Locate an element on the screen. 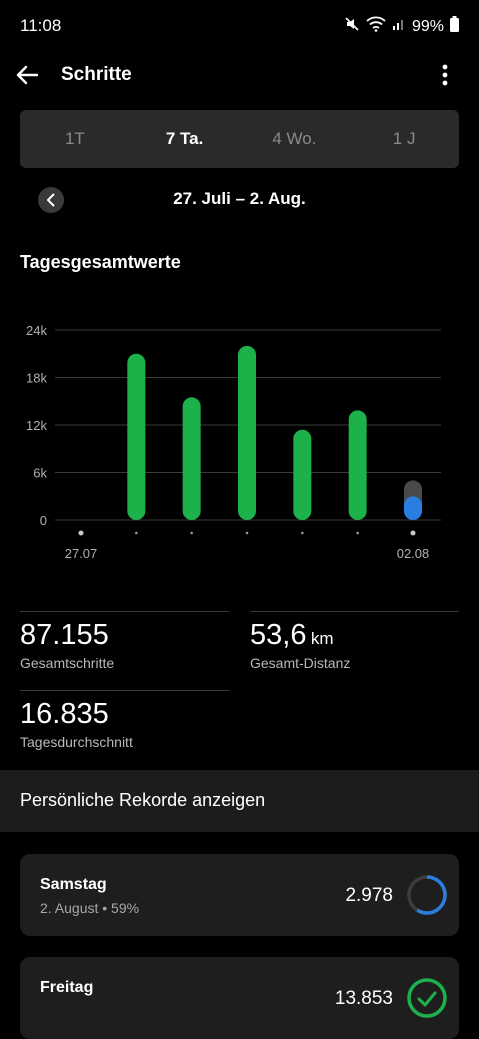 Image resolution: width=479 pixels, height=1039 pixels. date-range: 27. Juli – 2. Aug. is located at coordinates (239, 198).